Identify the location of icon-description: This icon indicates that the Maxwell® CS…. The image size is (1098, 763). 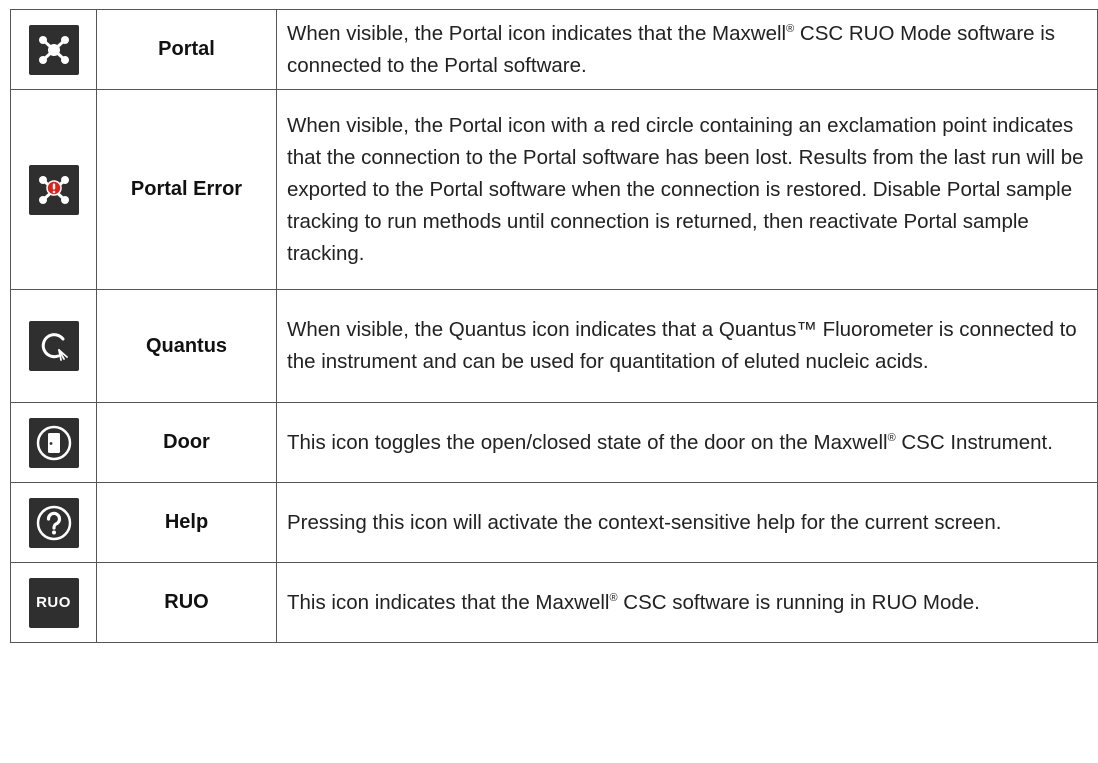
(687, 602).